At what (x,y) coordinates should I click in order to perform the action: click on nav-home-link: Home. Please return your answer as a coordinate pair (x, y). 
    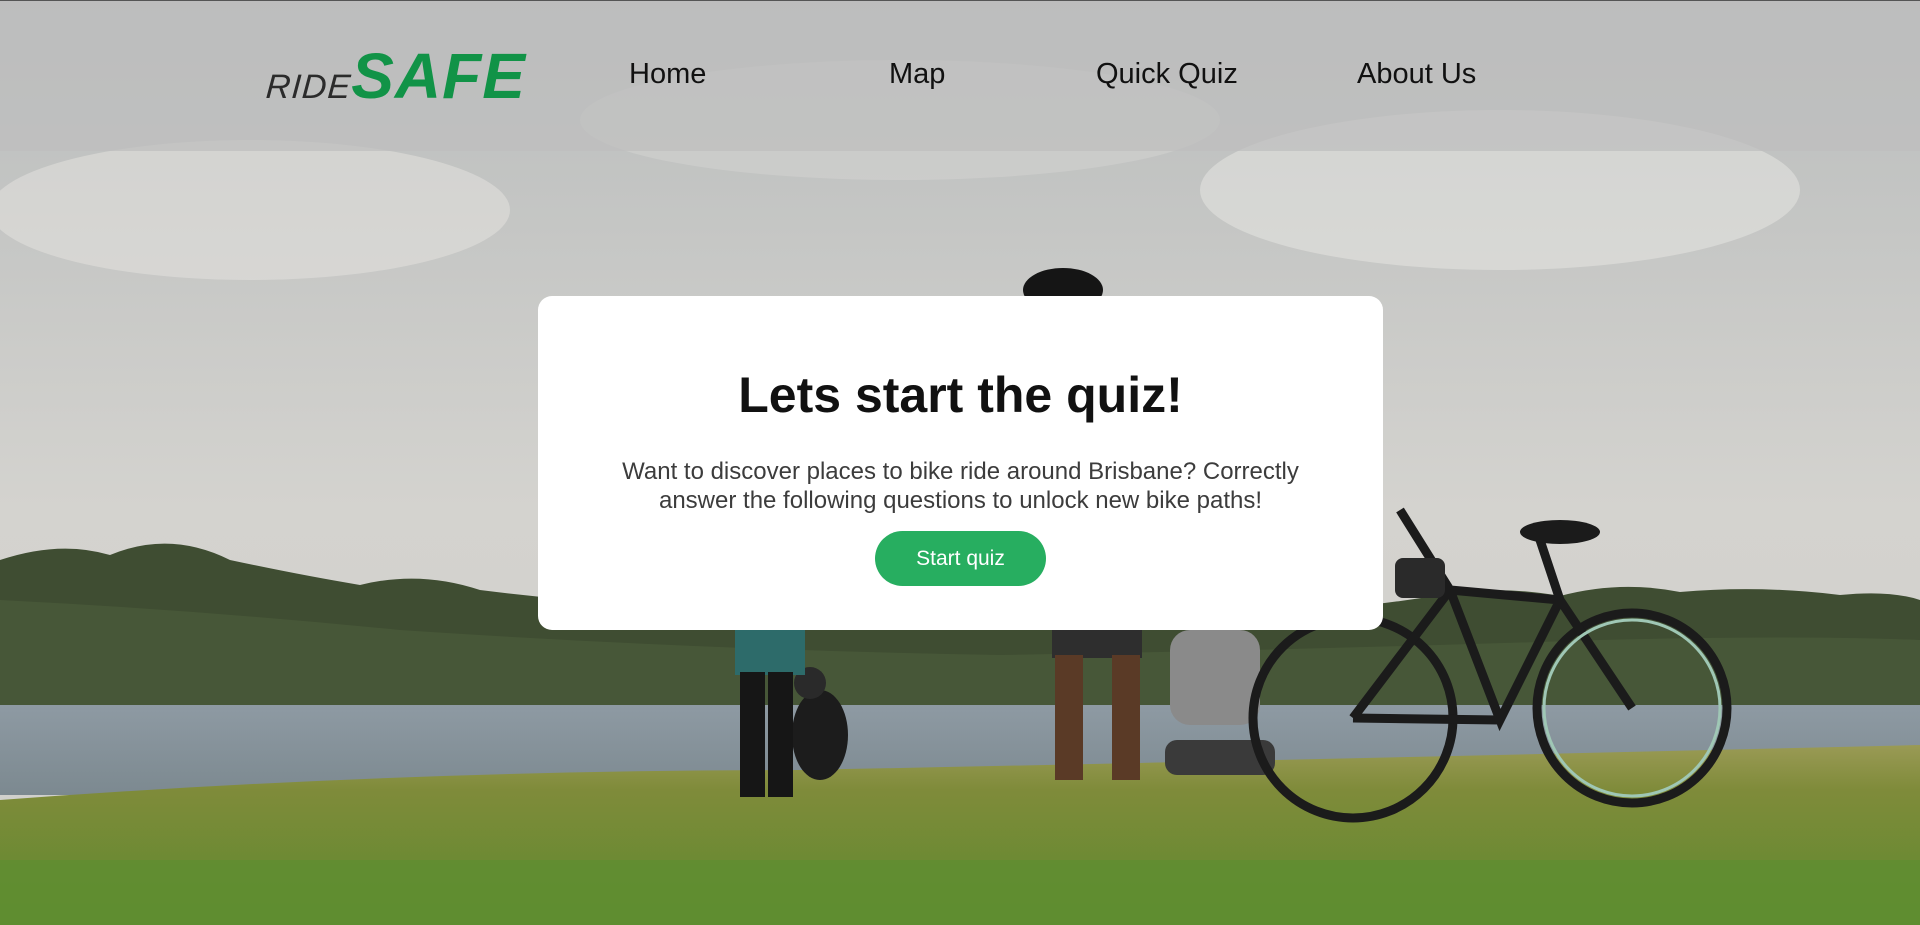
    Looking at the image, I should click on (667, 74).